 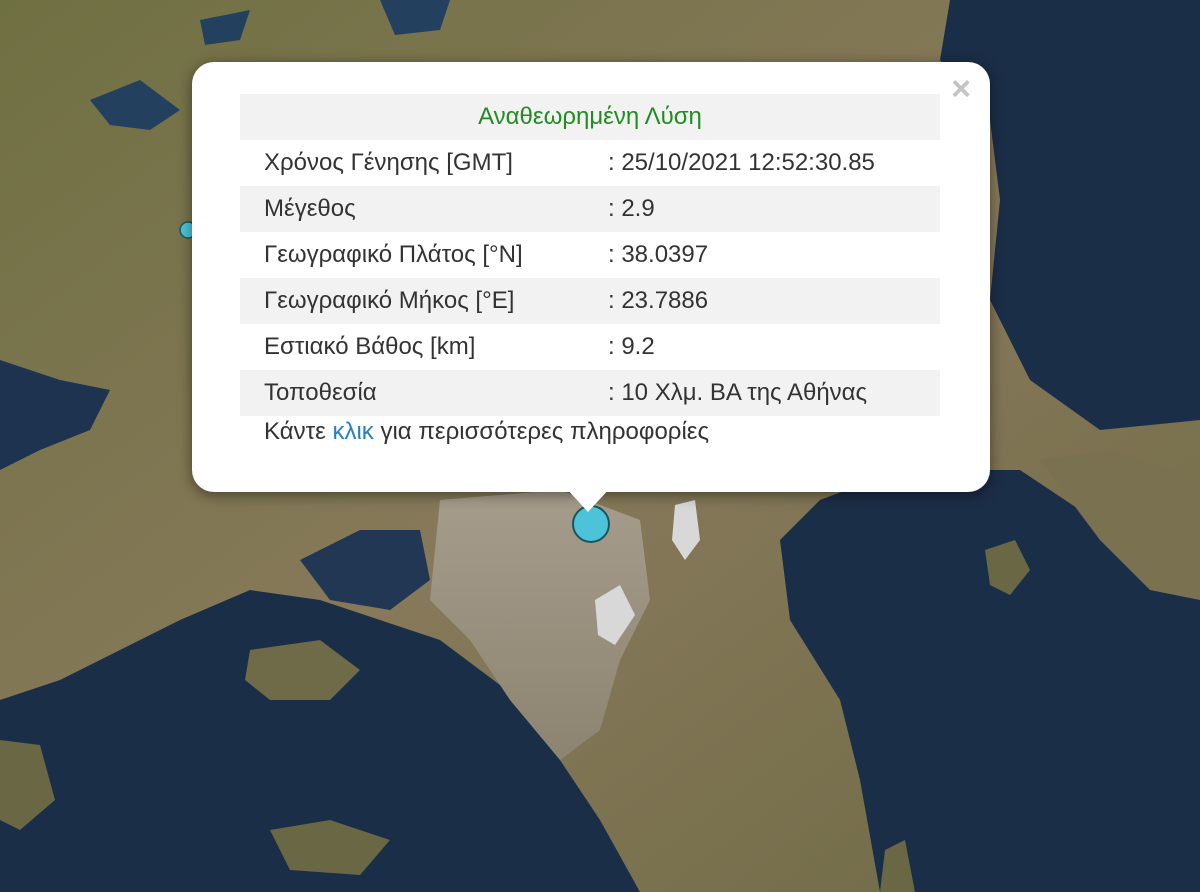 I want to click on more-info-suffix: για περισσότερες πληροφορίες, so click(x=545, y=431).